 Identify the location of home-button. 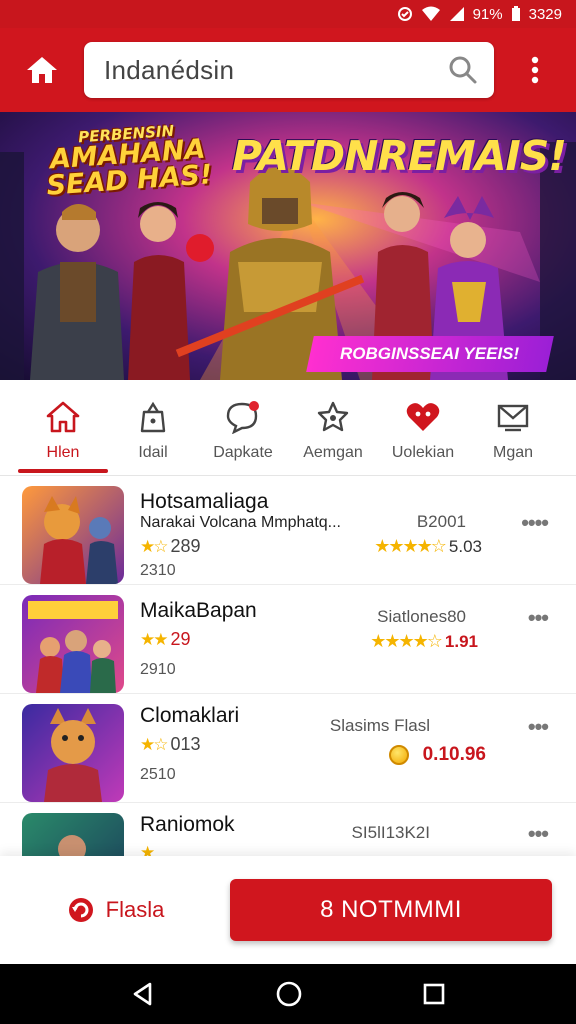
(42, 70).